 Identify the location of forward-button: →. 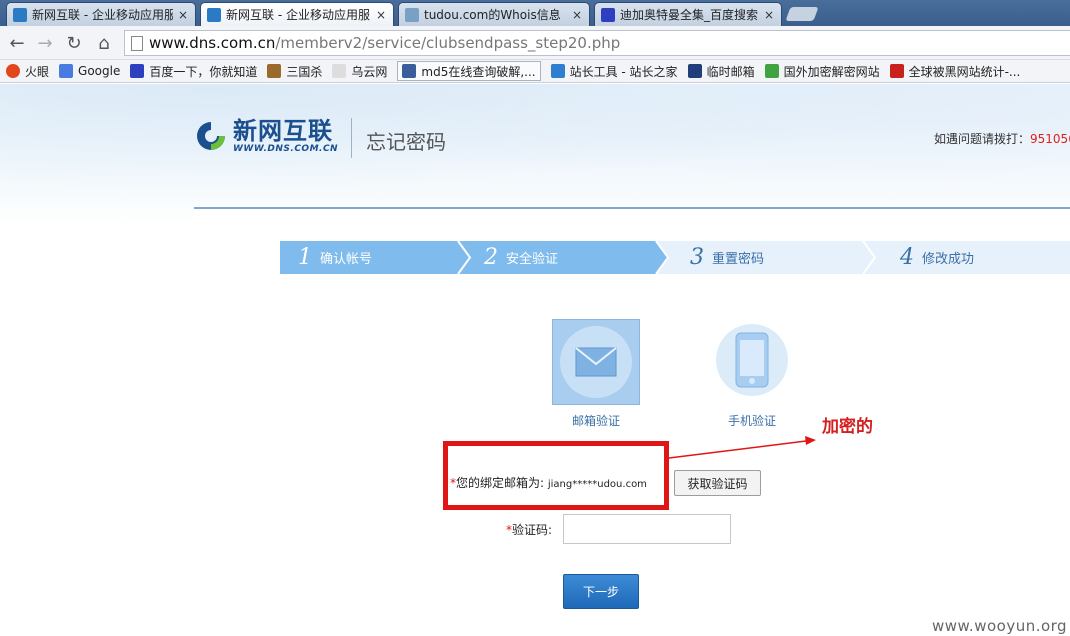
(45, 43).